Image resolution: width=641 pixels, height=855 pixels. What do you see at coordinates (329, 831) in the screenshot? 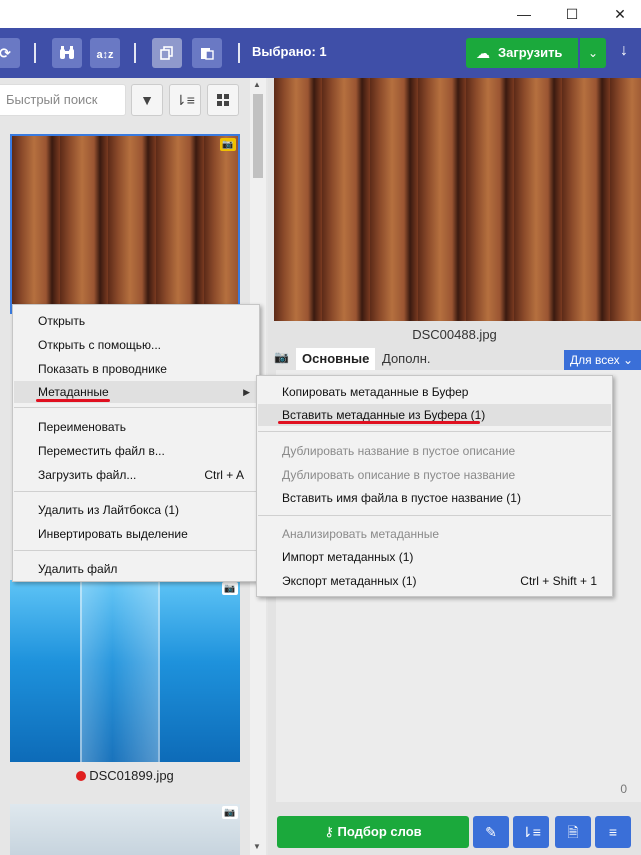
I see `key-icon: ⚷` at bounding box center [329, 831].